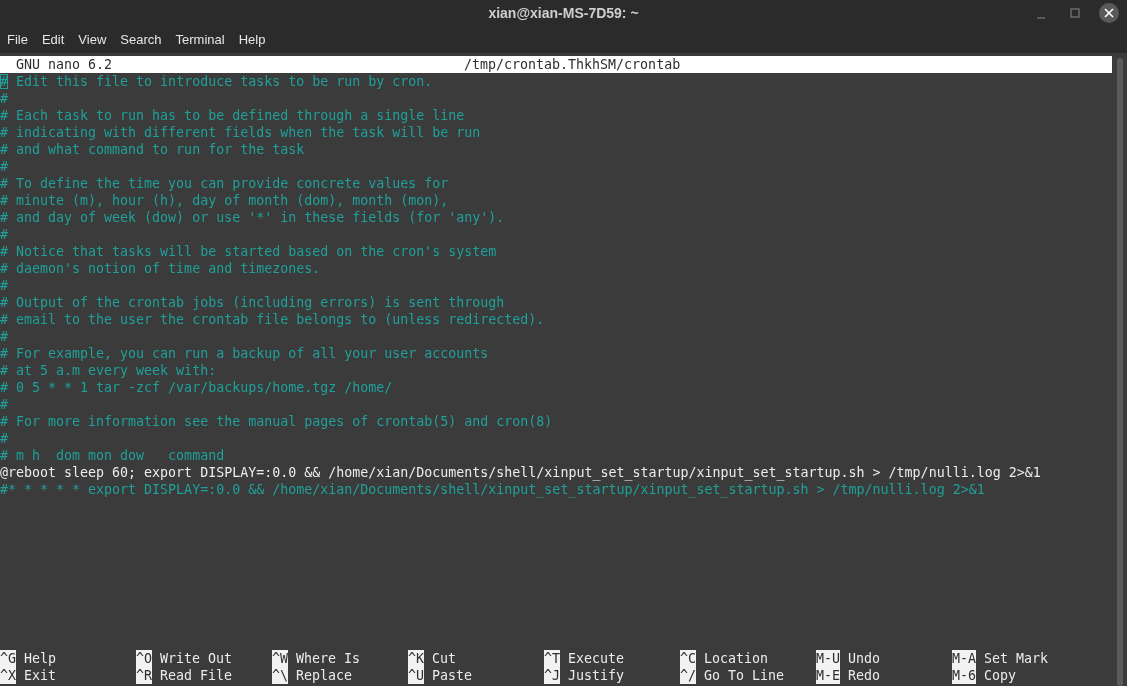 The height and width of the screenshot is (686, 1127). Describe the element at coordinates (864, 675) in the screenshot. I see `shortcut-label: Redo` at that location.